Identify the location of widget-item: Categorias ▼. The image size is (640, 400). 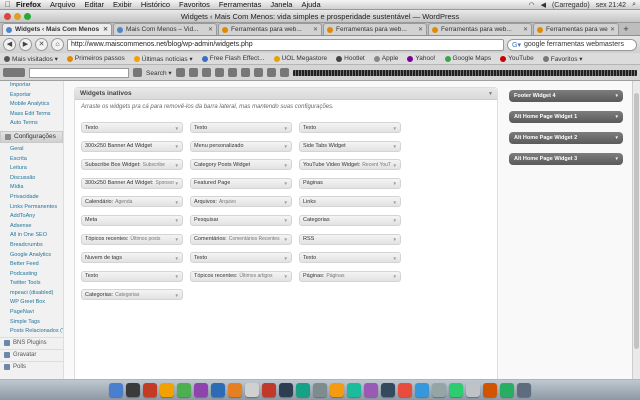
(350, 220).